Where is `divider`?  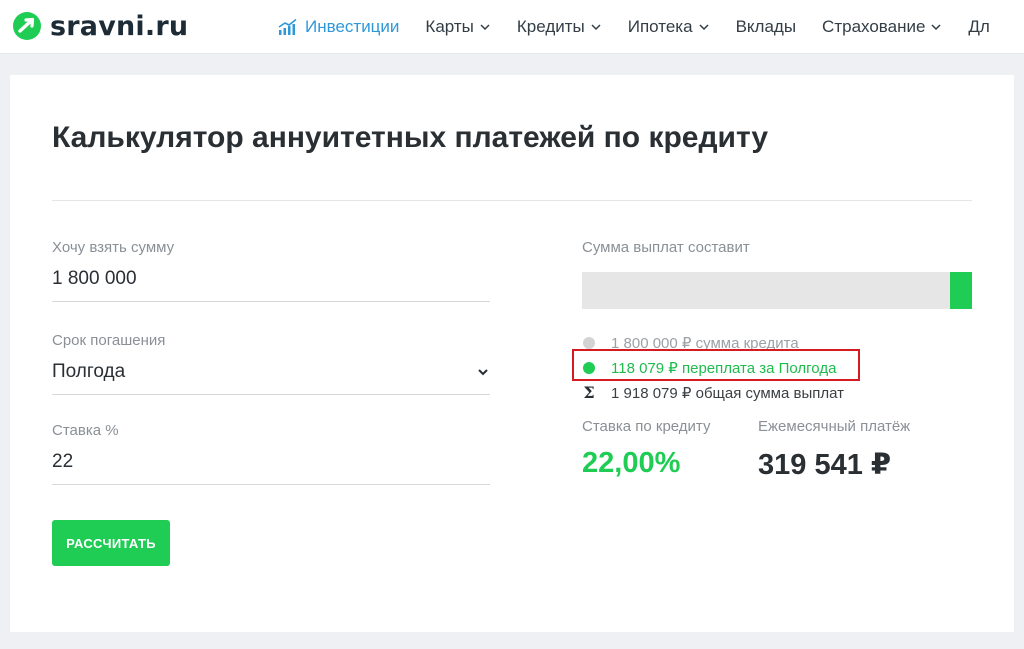
divider is located at coordinates (512, 200).